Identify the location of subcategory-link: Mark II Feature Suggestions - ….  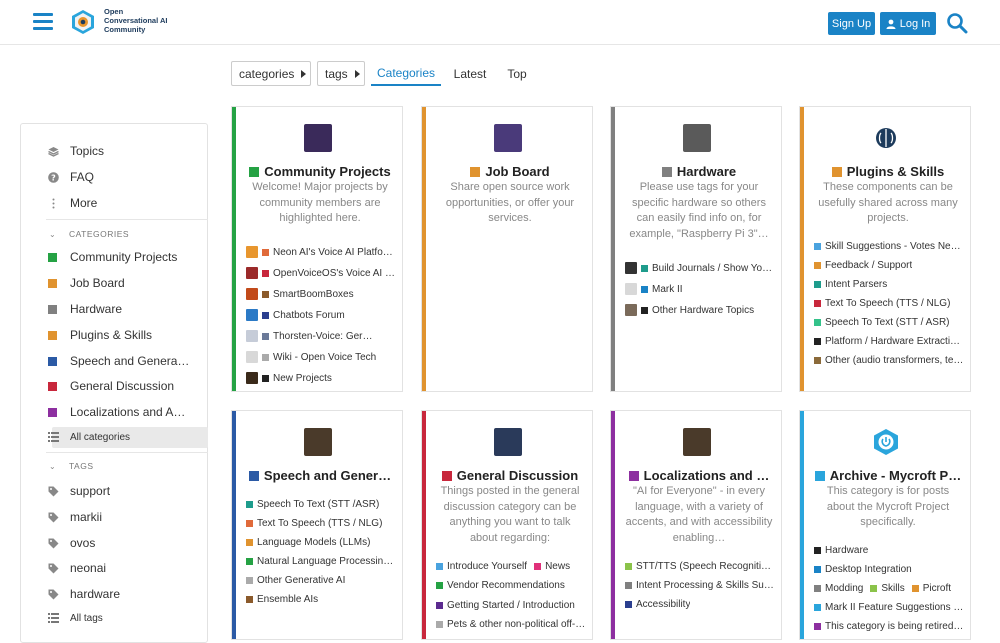
(889, 607).